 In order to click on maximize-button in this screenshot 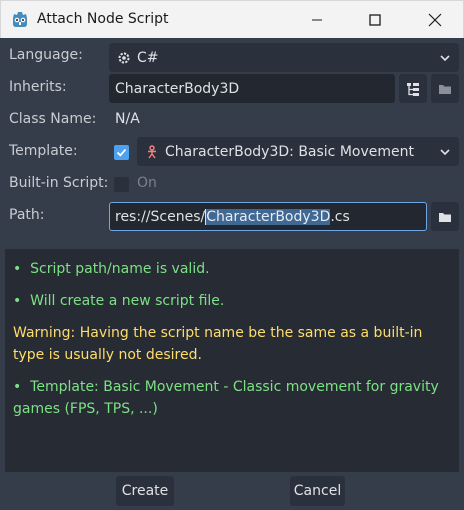, I will do `click(375, 20)`.